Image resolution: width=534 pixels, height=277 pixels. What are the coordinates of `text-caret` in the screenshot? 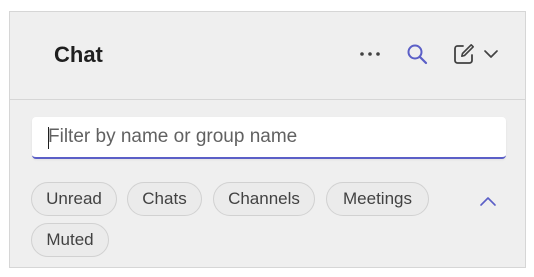 It's located at (48, 138).